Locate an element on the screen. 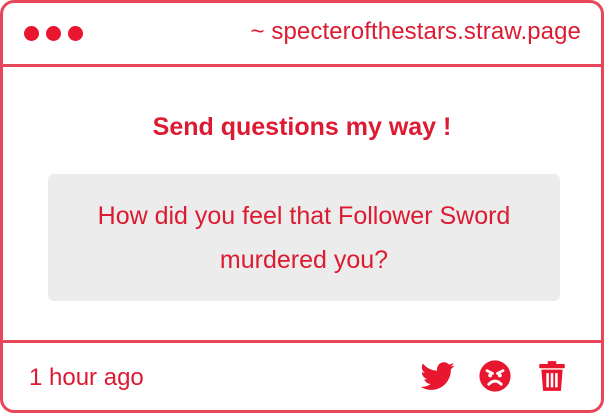 The height and width of the screenshot is (413, 604). header-divider is located at coordinates (302, 65).